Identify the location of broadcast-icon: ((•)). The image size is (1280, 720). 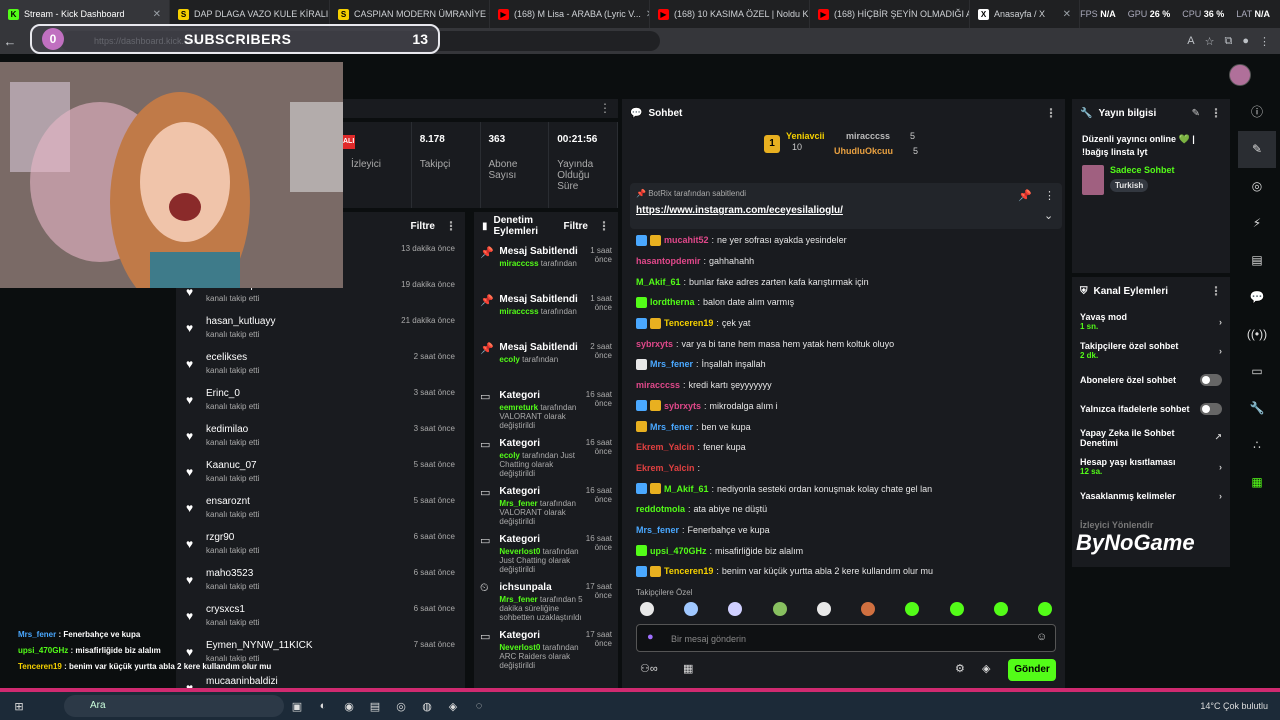
(1257, 334).